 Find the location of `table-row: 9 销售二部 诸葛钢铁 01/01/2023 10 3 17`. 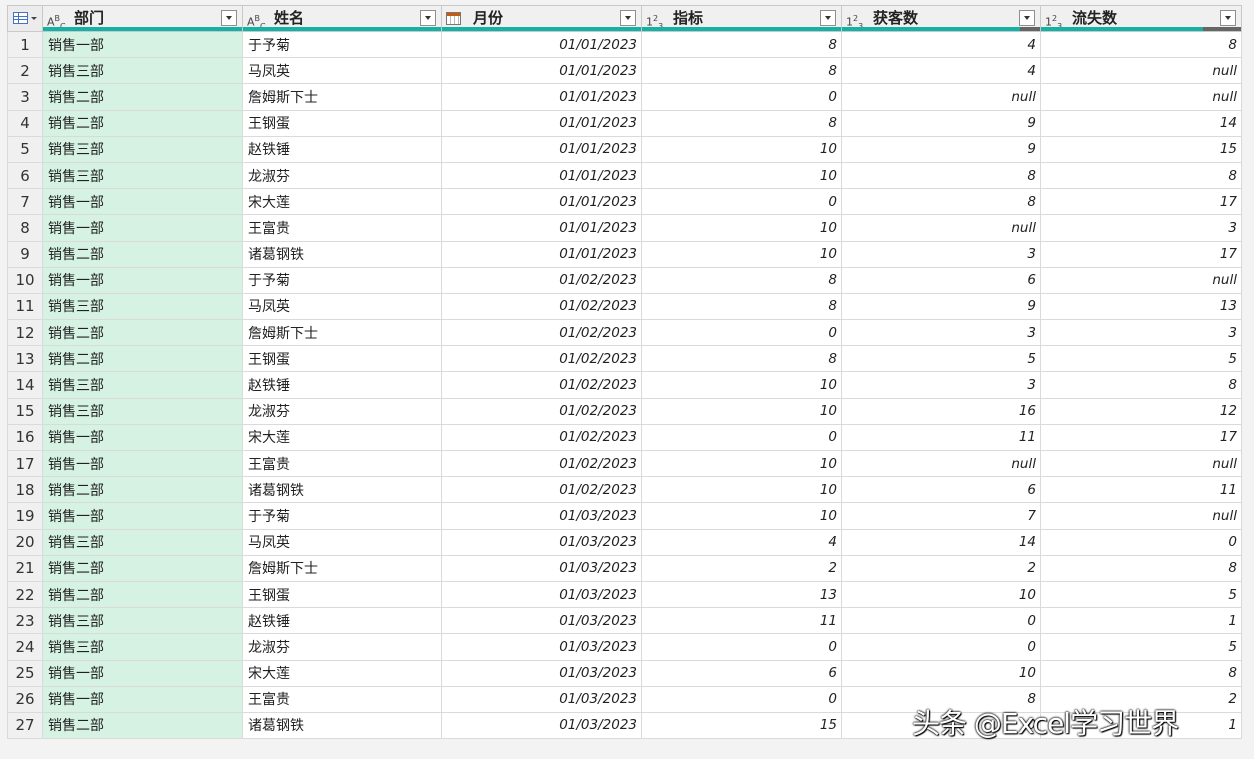

table-row: 9 销售二部 诸葛钢铁 01/01/2023 10 3 17 is located at coordinates (624, 254).